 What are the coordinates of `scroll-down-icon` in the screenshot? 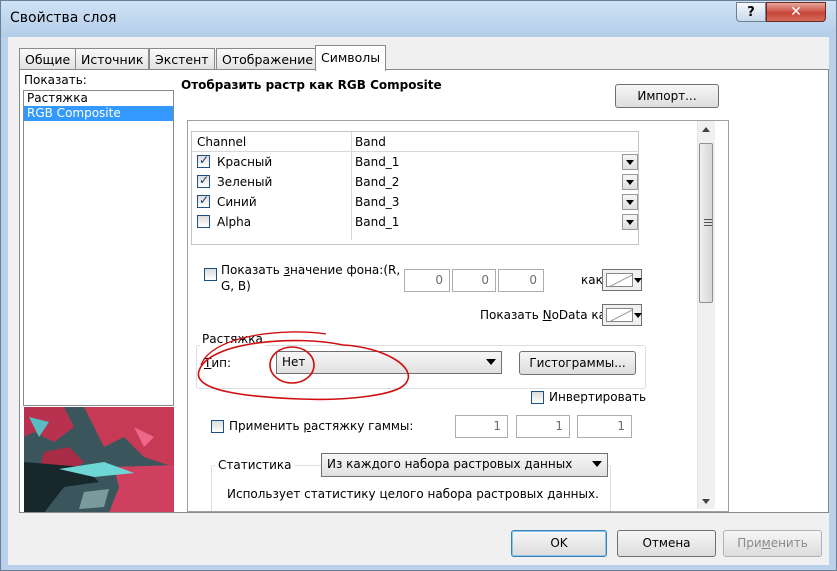 It's located at (706, 501).